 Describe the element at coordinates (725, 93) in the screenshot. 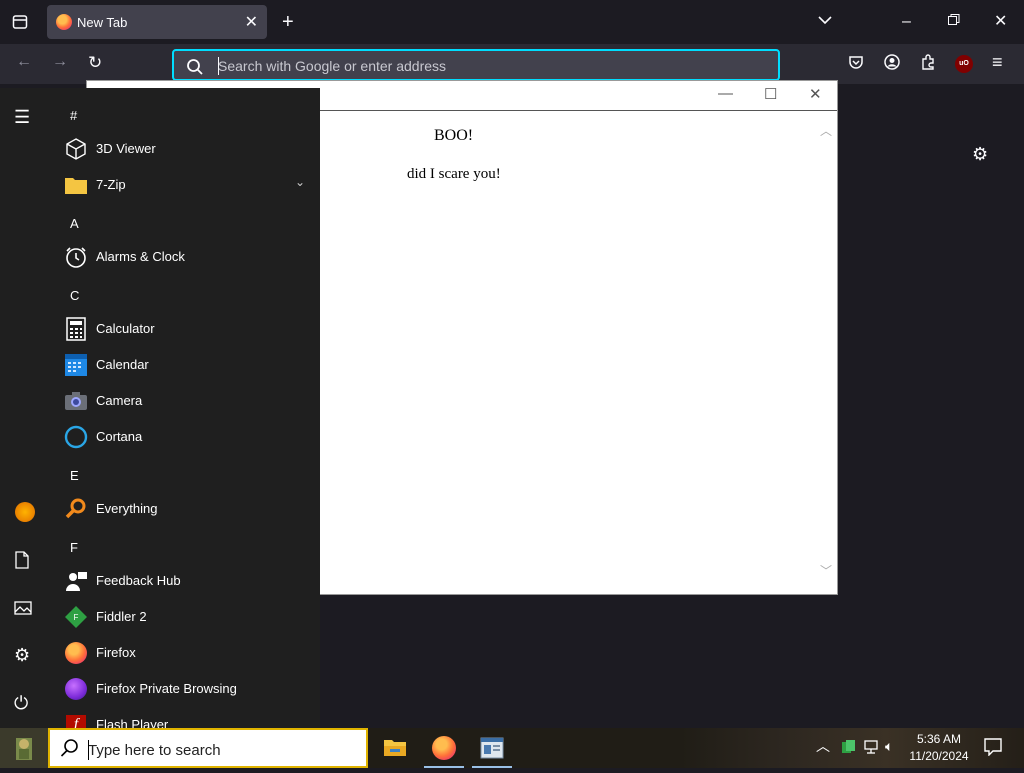

I see `popup-minimize-icon: —` at that location.